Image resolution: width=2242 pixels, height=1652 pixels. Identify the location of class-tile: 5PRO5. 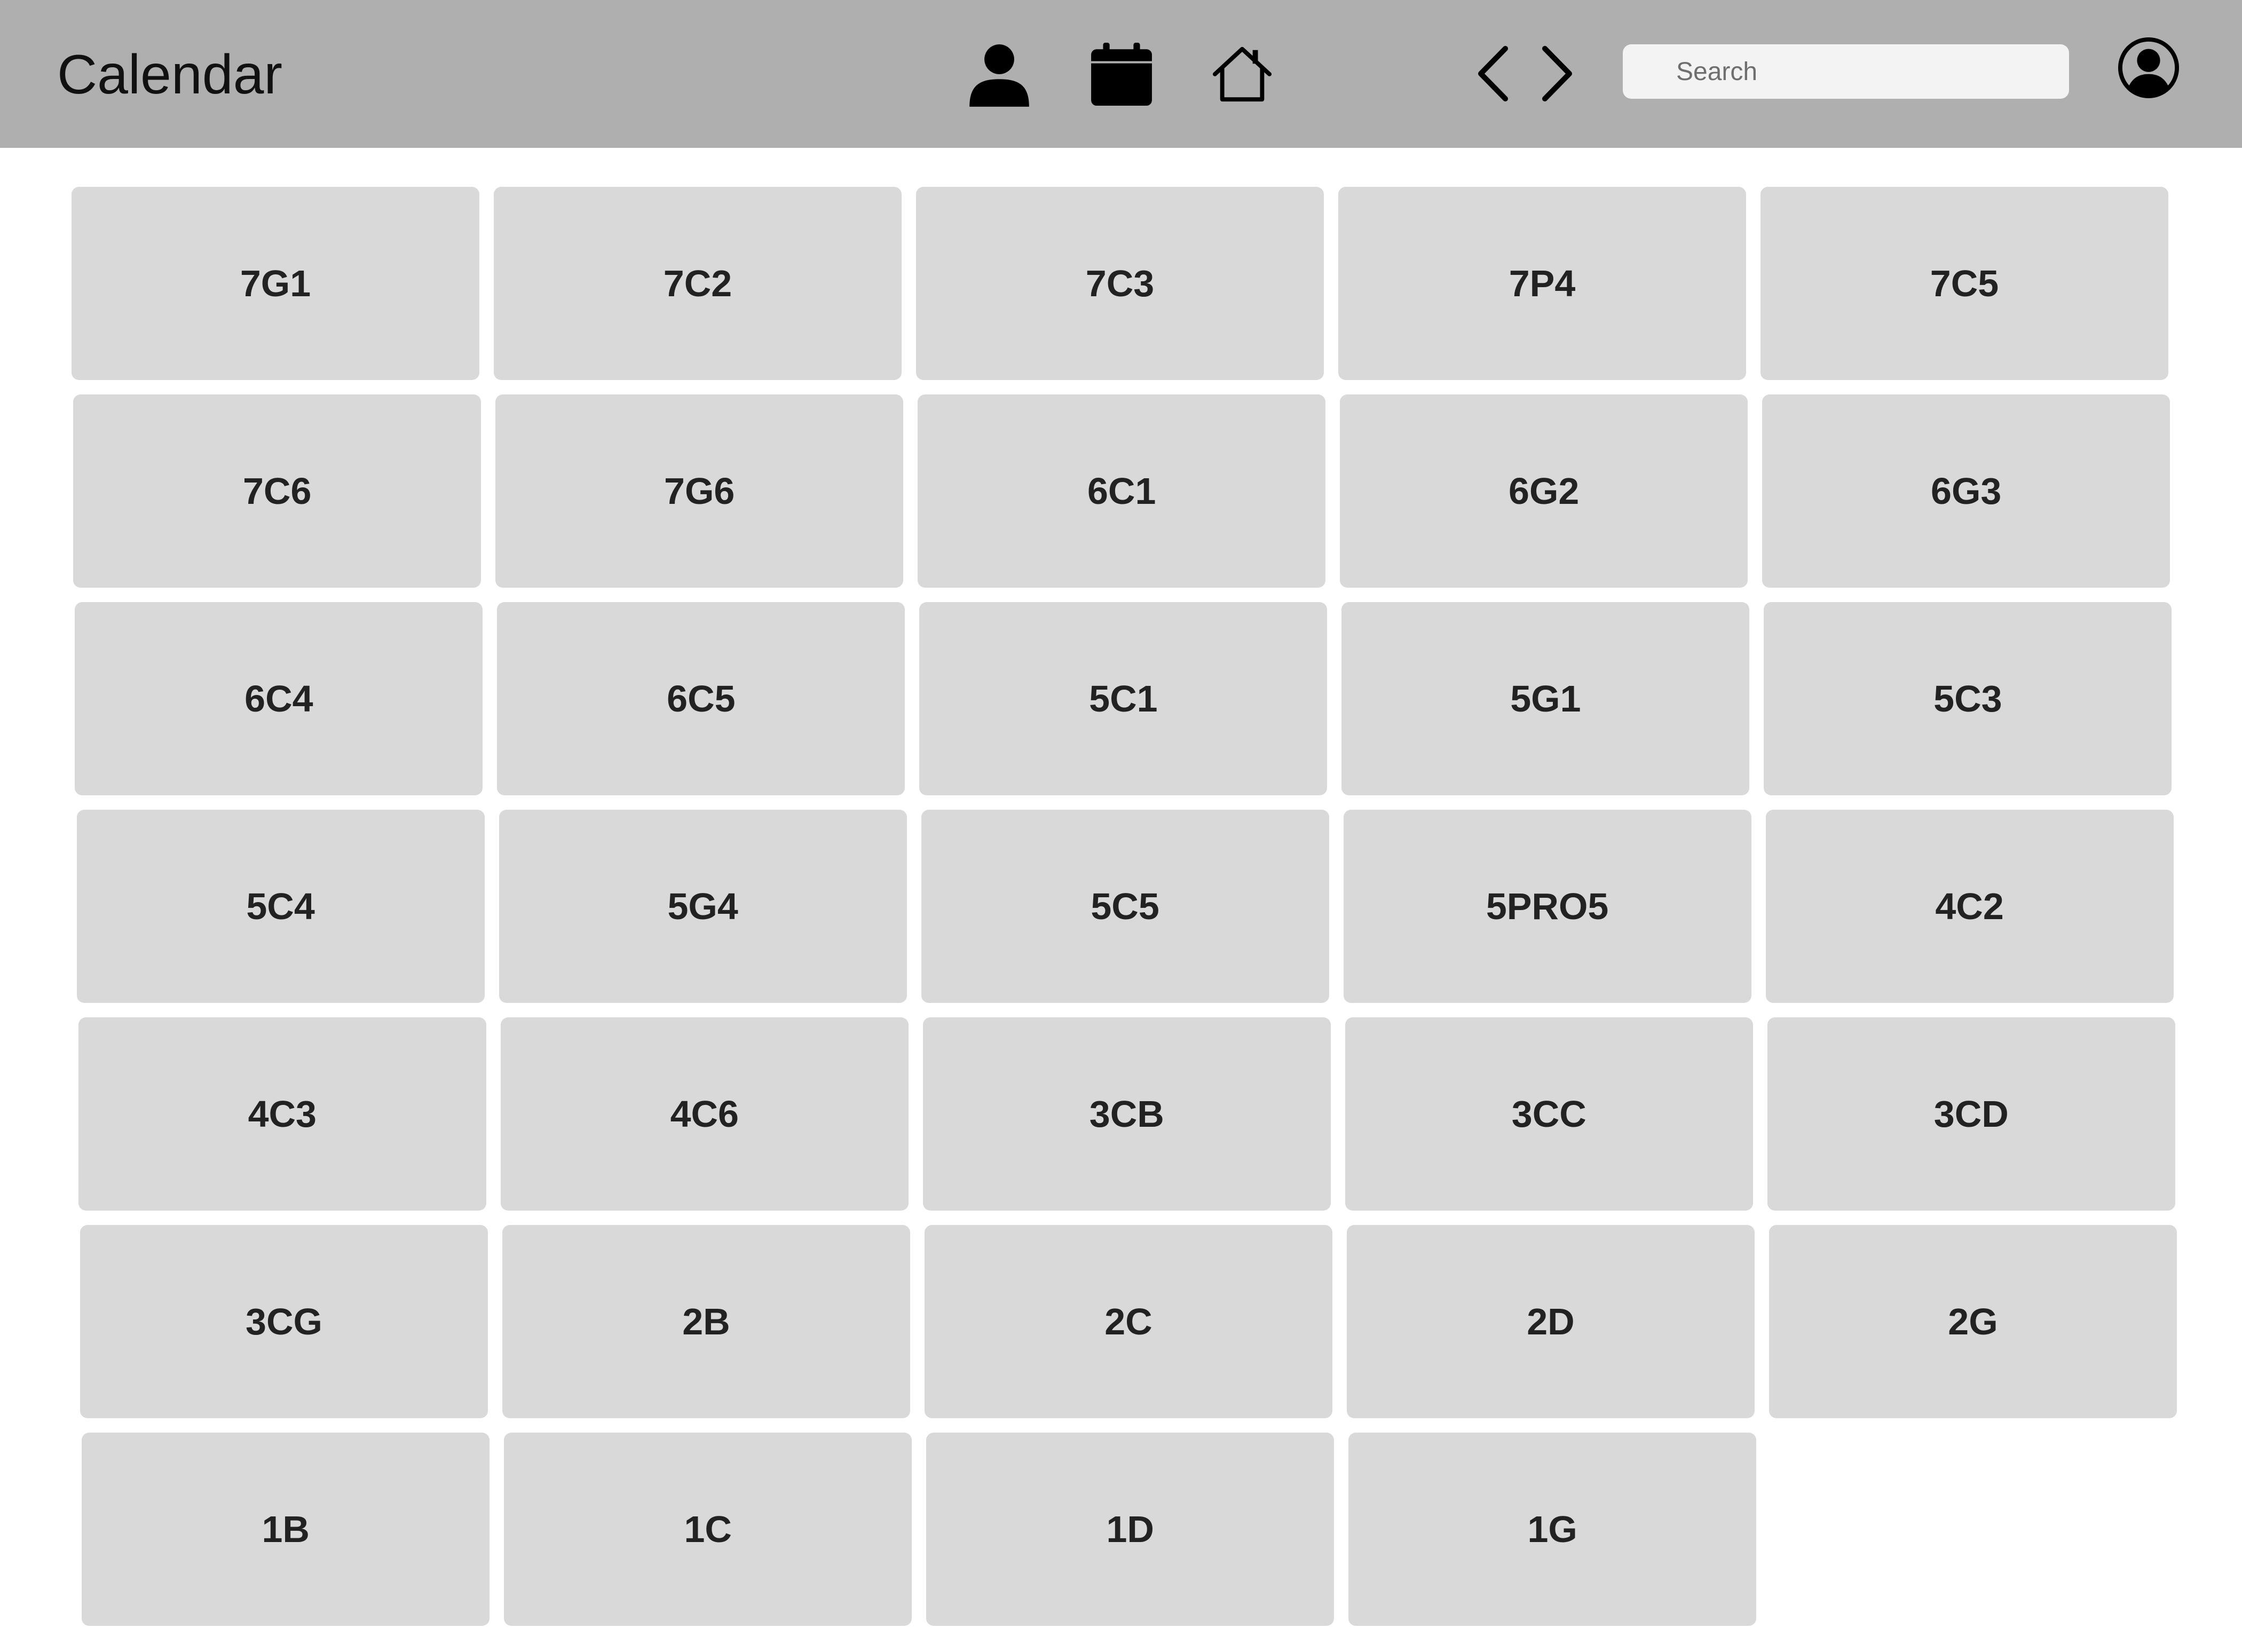
(1547, 906).